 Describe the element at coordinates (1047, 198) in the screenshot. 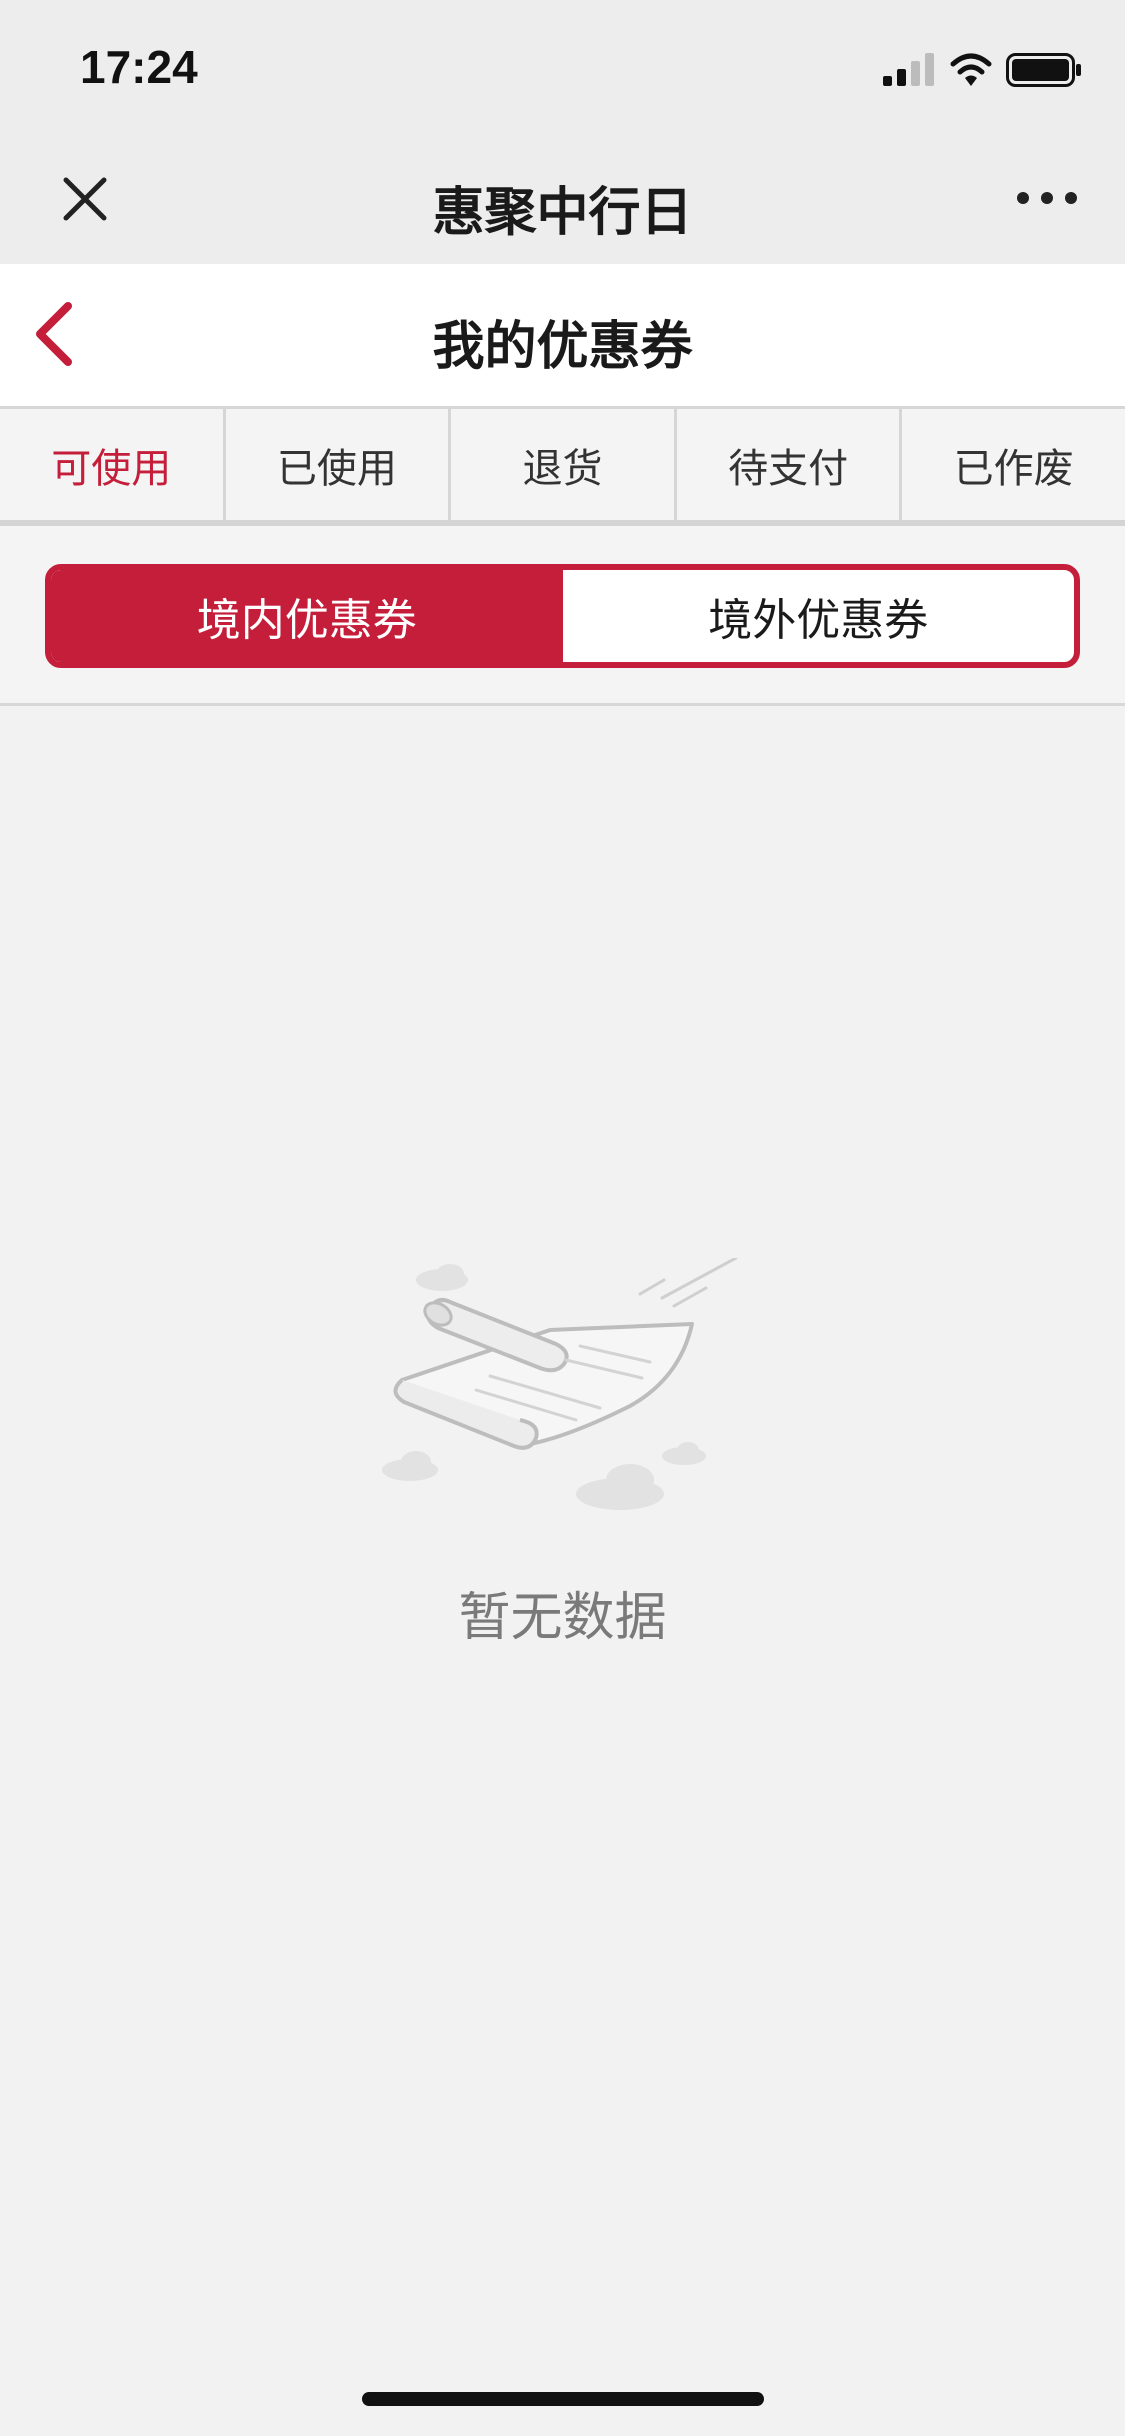

I see `more-dots-icon` at that location.